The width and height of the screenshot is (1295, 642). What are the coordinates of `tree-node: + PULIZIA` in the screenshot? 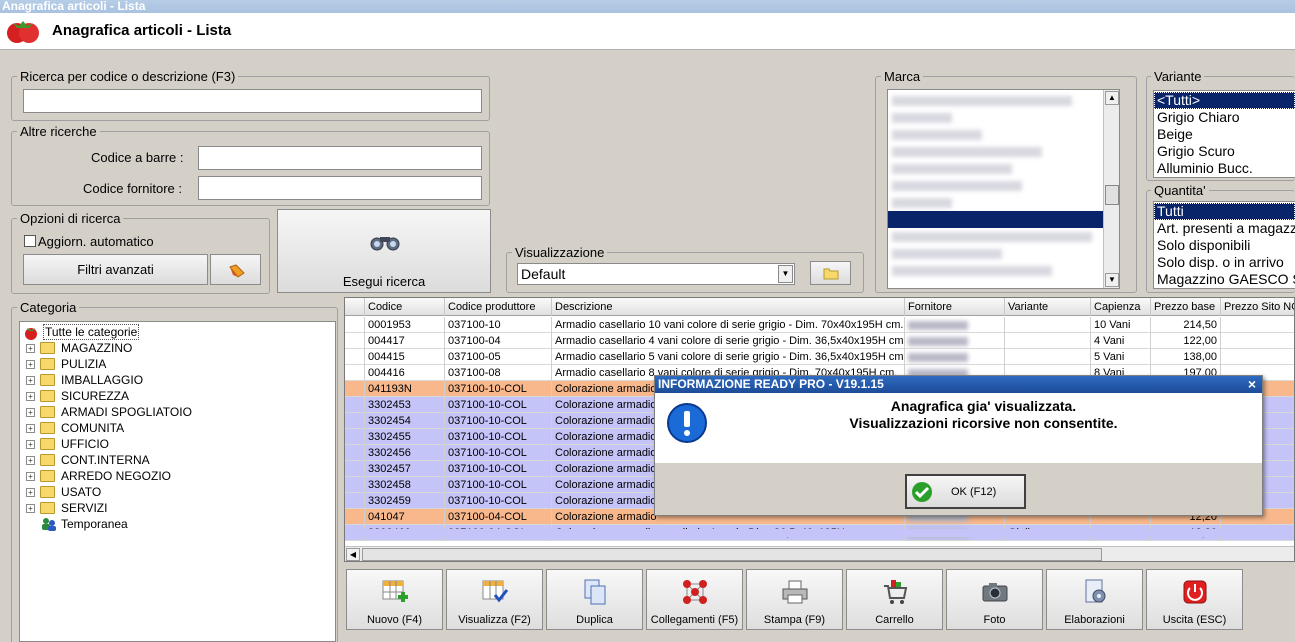 It's located at (145, 364).